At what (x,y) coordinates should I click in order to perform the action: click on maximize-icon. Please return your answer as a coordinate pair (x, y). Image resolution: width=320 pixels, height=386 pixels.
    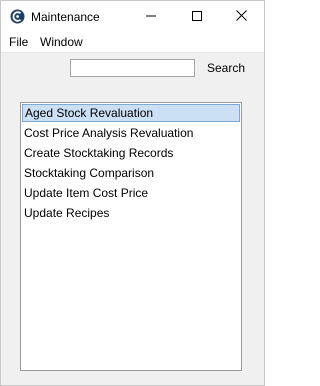
    Looking at the image, I should click on (197, 17).